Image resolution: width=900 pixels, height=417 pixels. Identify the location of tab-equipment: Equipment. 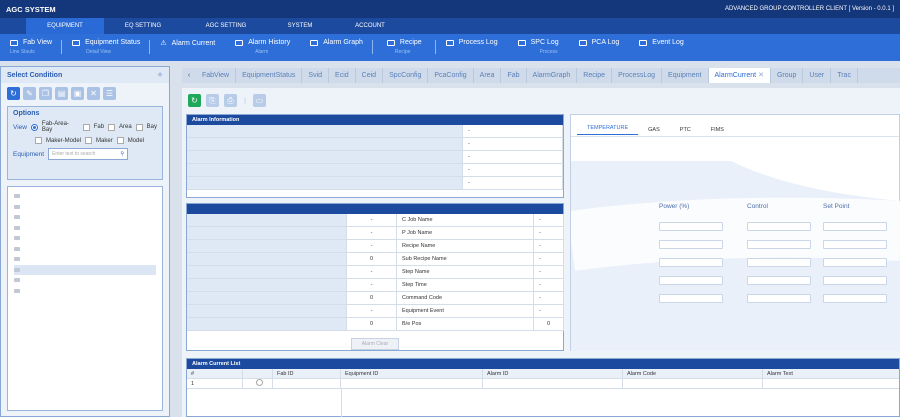
(685, 75).